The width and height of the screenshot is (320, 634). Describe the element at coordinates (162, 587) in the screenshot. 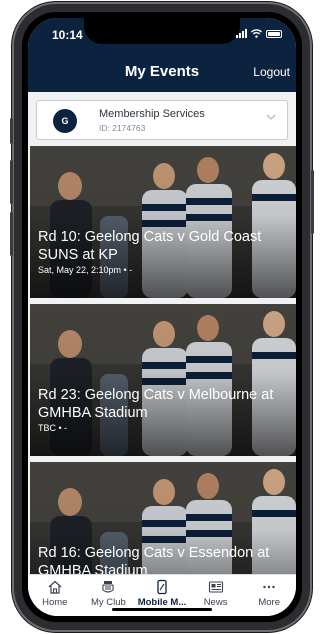

I see `mobile-ticket-icon` at that location.